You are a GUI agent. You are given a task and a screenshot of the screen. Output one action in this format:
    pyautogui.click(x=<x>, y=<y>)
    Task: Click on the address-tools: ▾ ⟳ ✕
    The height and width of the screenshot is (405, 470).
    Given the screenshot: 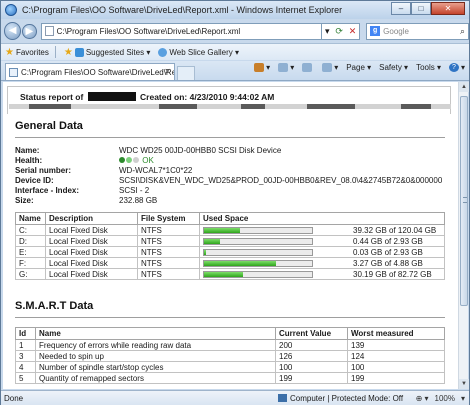 What is the action you would take?
    pyautogui.click(x=341, y=31)
    